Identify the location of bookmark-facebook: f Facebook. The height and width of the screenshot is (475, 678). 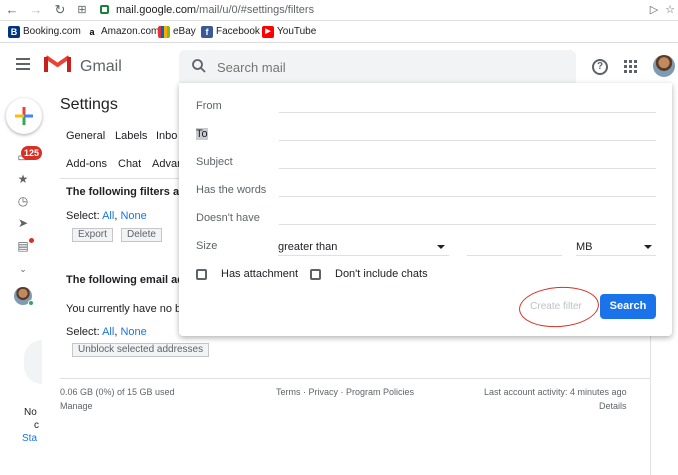
(230, 32).